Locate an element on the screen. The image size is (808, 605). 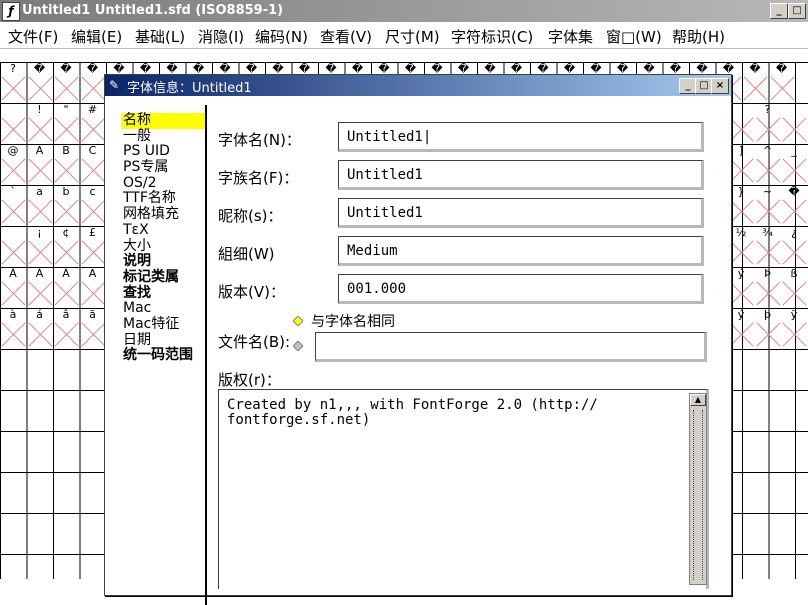
minimize-button: _ is located at coordinates (779, 11).